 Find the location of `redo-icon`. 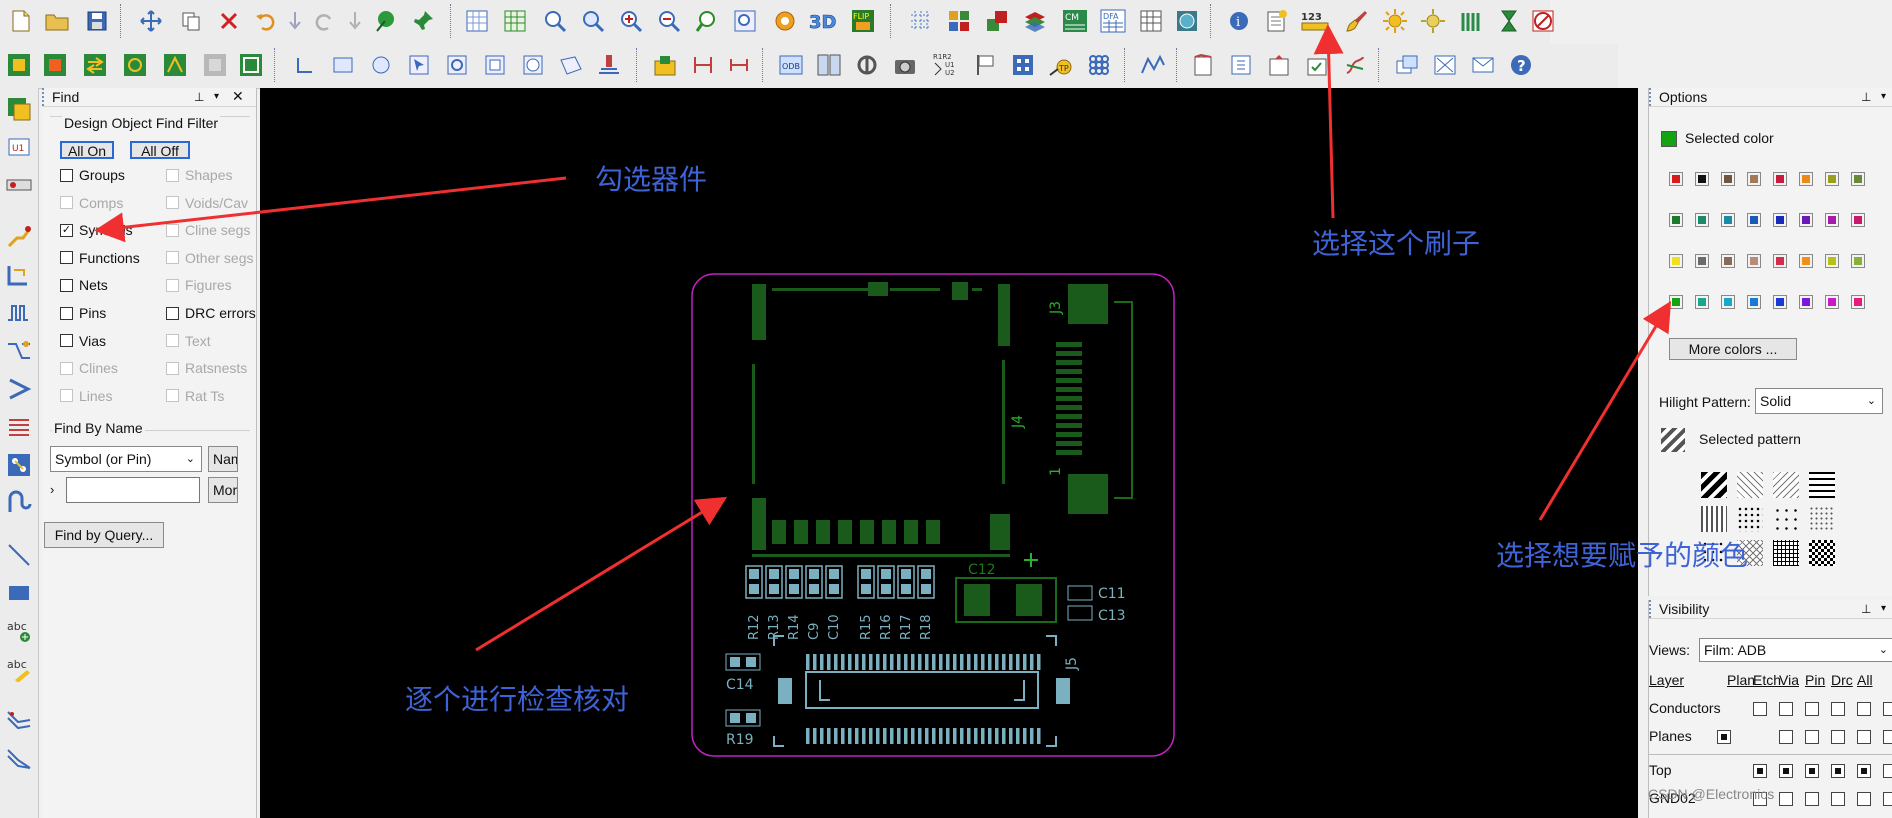

redo-icon is located at coordinates (325, 21).